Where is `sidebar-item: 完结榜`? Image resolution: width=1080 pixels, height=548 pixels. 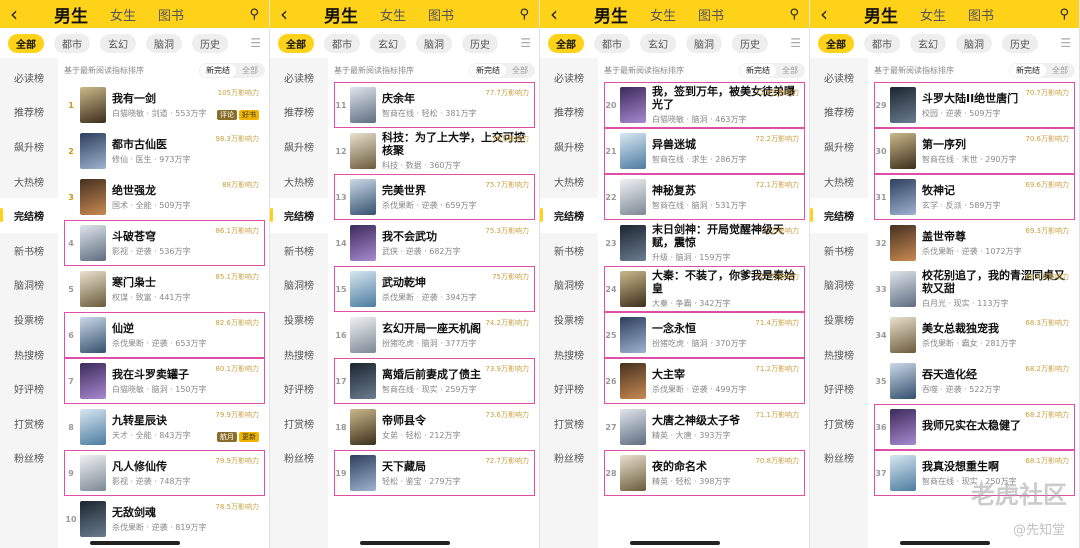
sidebar-item: 完结榜 is located at coordinates (299, 215).